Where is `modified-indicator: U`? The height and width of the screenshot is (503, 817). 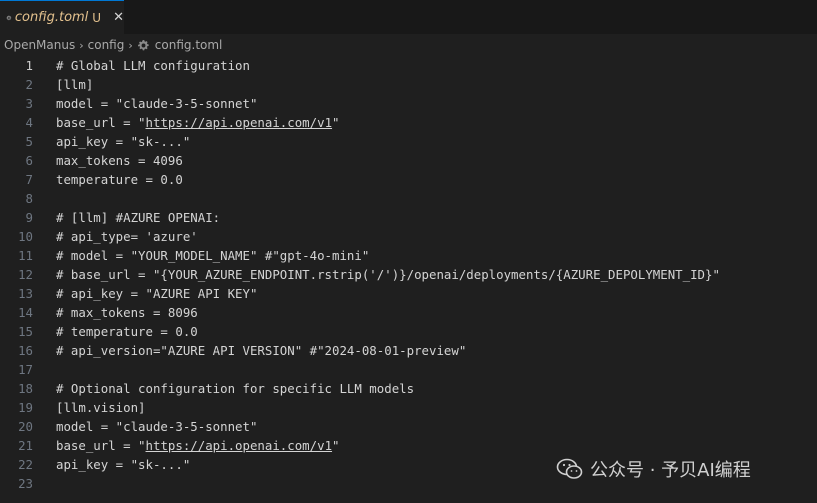 modified-indicator: U is located at coordinates (97, 17).